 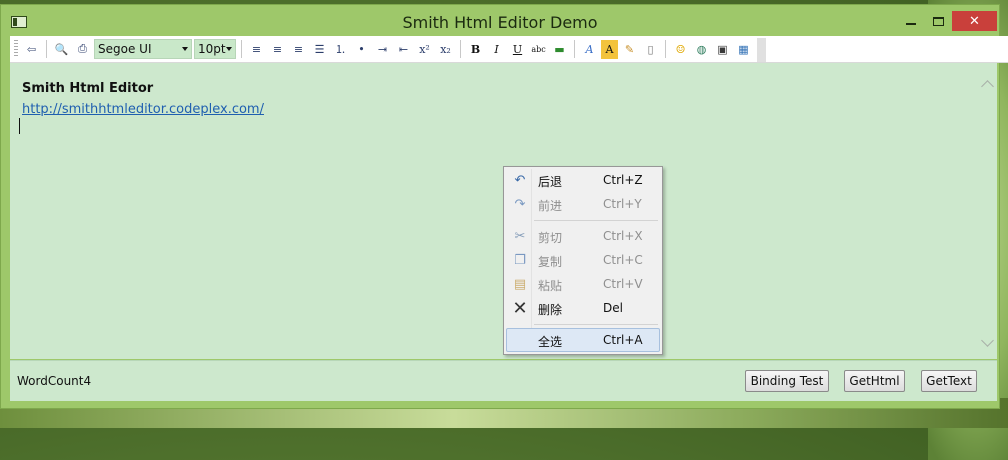 What do you see at coordinates (19, 126) in the screenshot?
I see `text-caret` at bounding box center [19, 126].